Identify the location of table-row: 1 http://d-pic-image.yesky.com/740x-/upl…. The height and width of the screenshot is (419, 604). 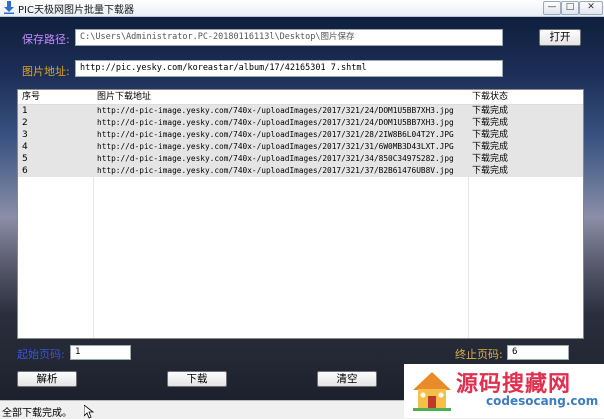
(300, 111).